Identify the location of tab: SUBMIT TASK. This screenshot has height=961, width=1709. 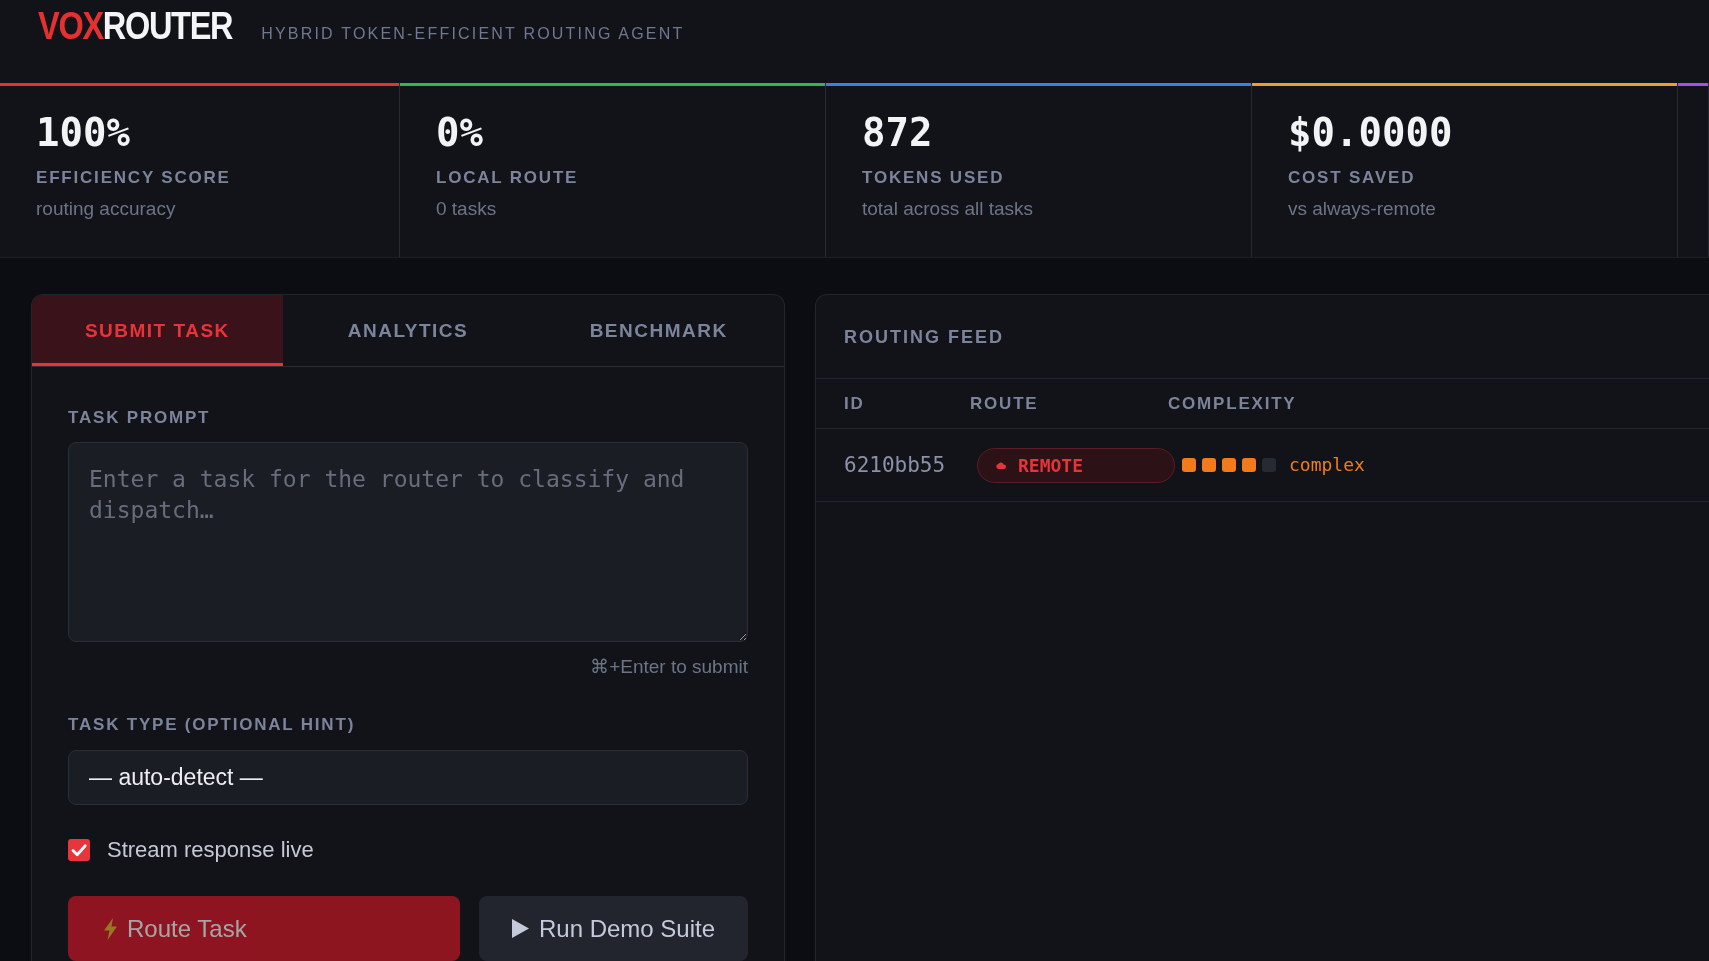
(157, 330).